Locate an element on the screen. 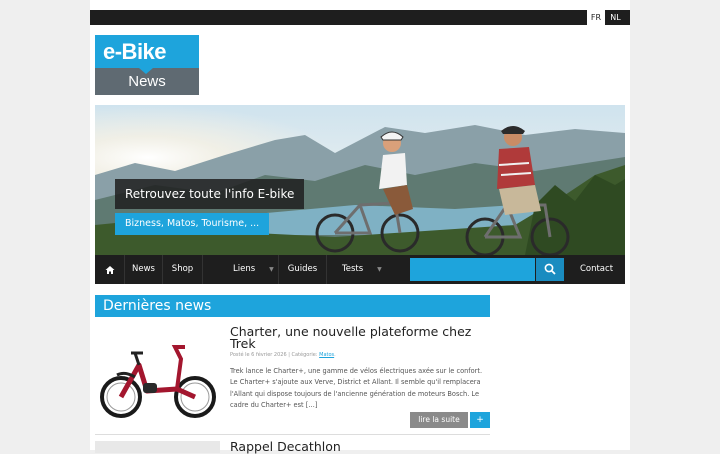 The height and width of the screenshot is (454, 720). top-bar is located at coordinates (360, 17).